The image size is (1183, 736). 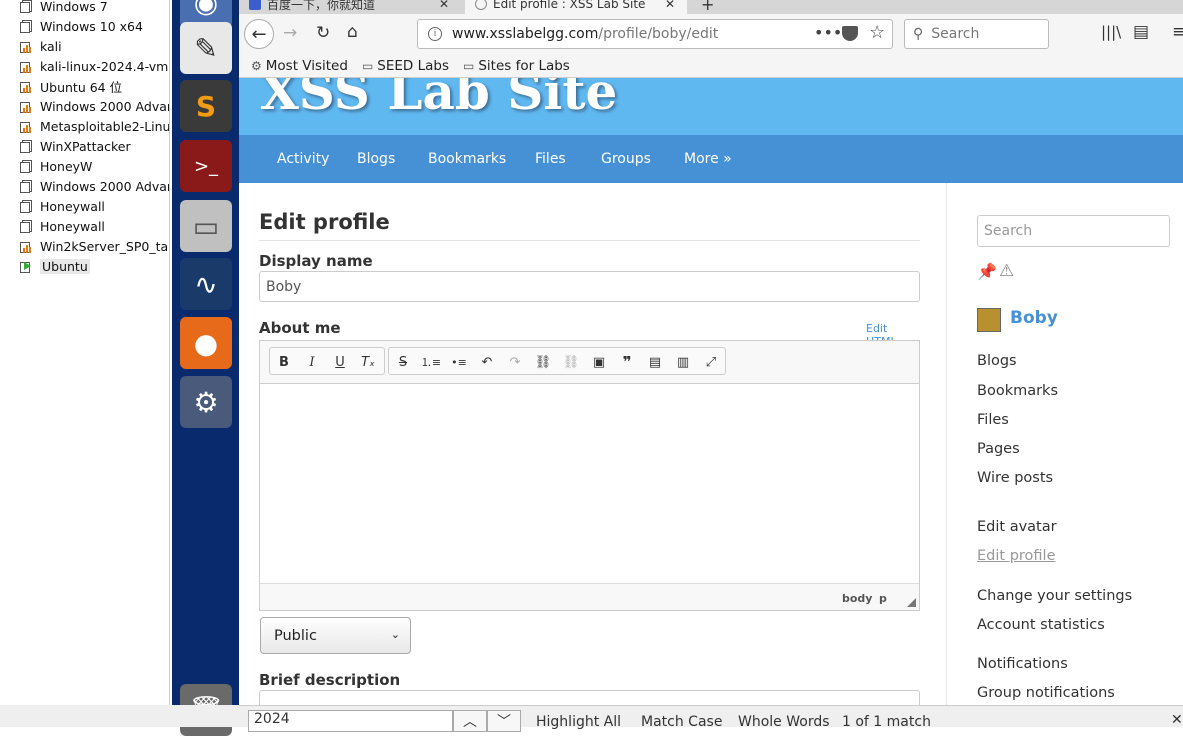 What do you see at coordinates (350, 721) in the screenshot?
I see `find-input: 2024` at bounding box center [350, 721].